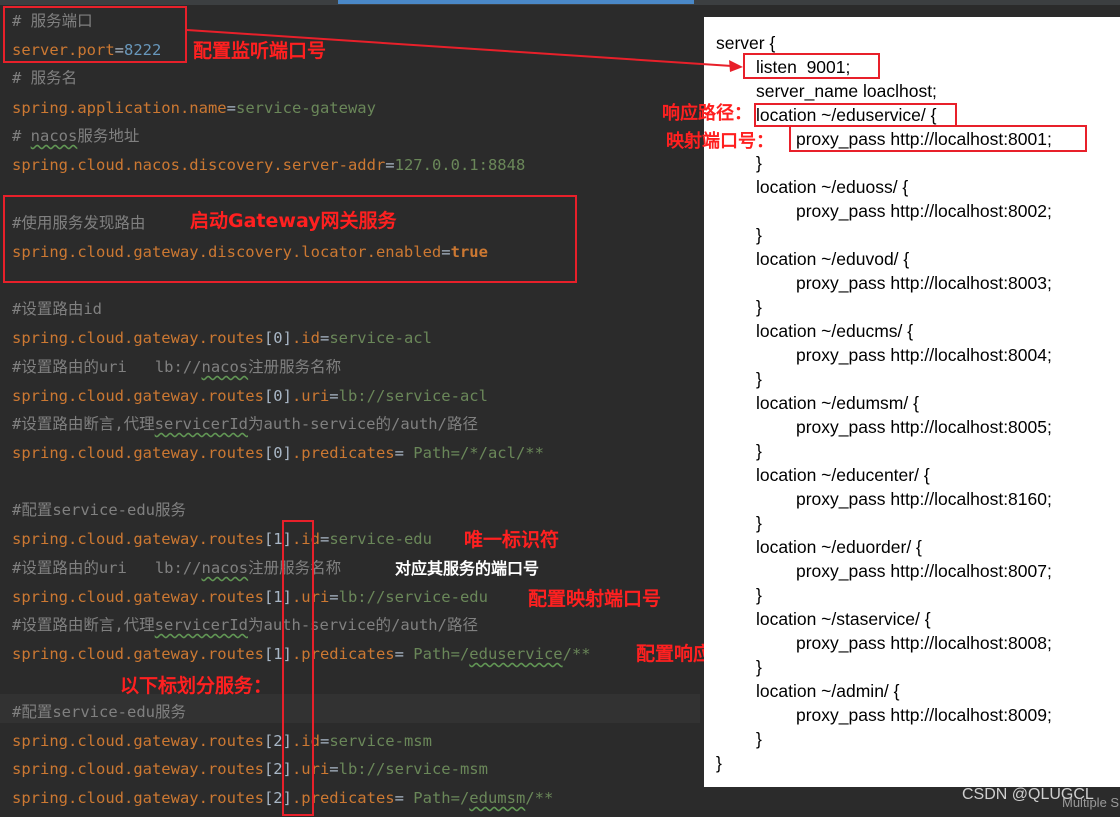  Describe the element at coordinates (464, 50) in the screenshot. I see `port-arrow-icon` at that location.